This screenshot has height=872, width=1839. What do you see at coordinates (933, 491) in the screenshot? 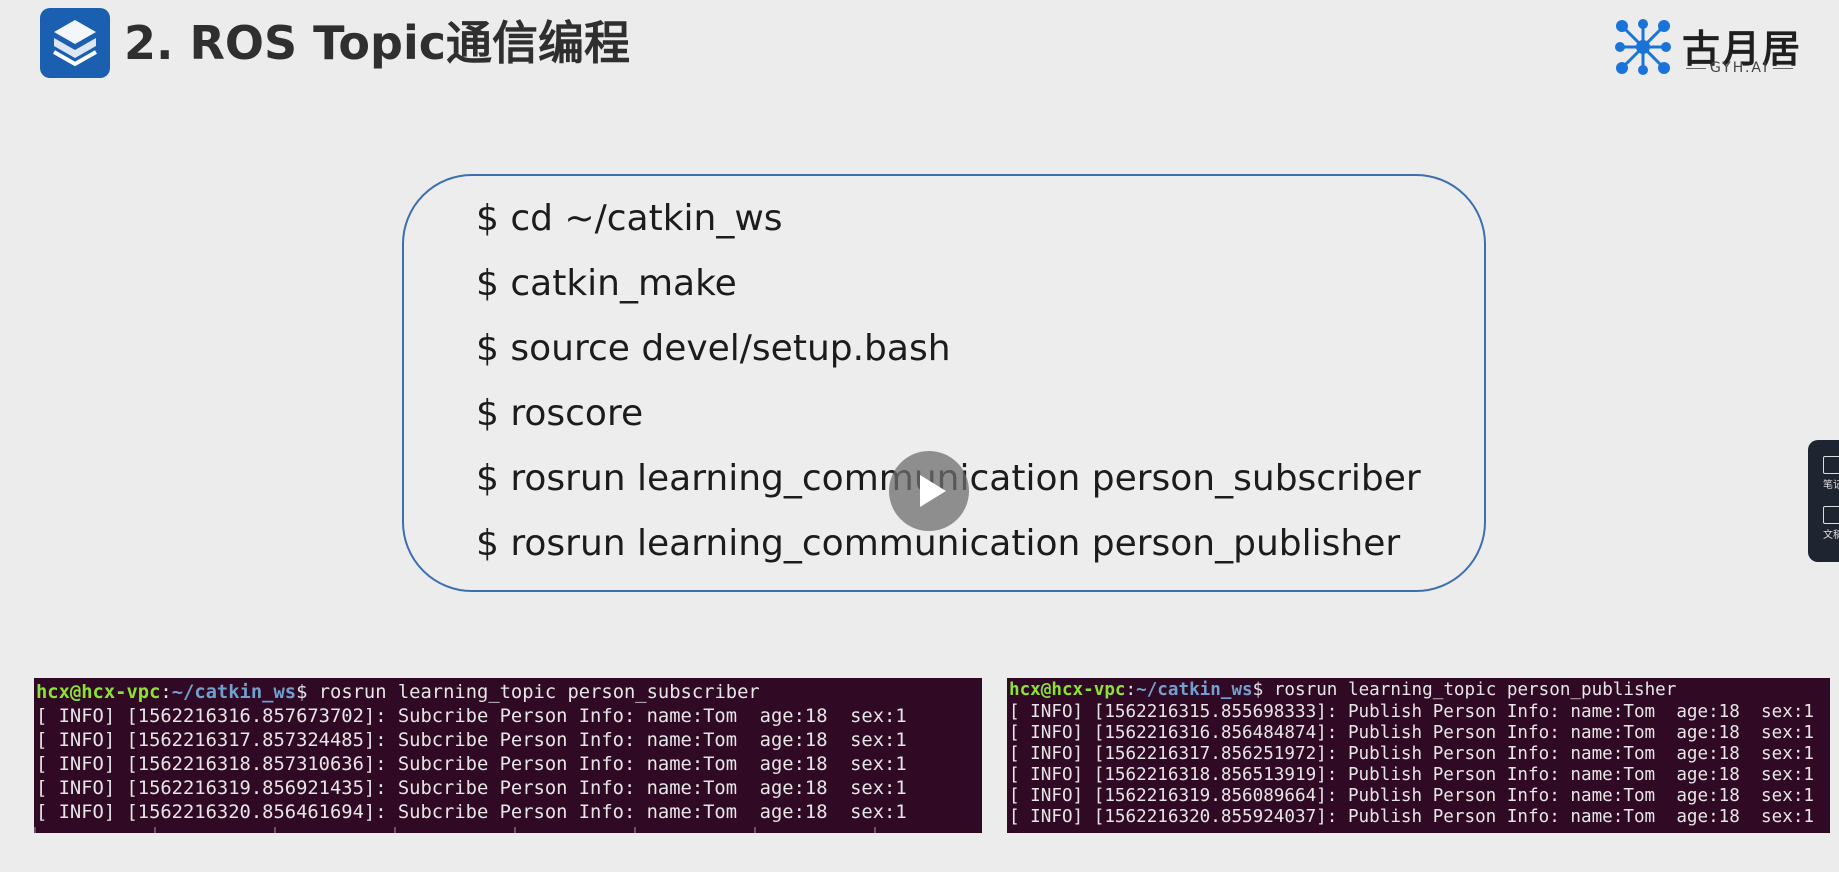
I see `play-icon` at bounding box center [933, 491].